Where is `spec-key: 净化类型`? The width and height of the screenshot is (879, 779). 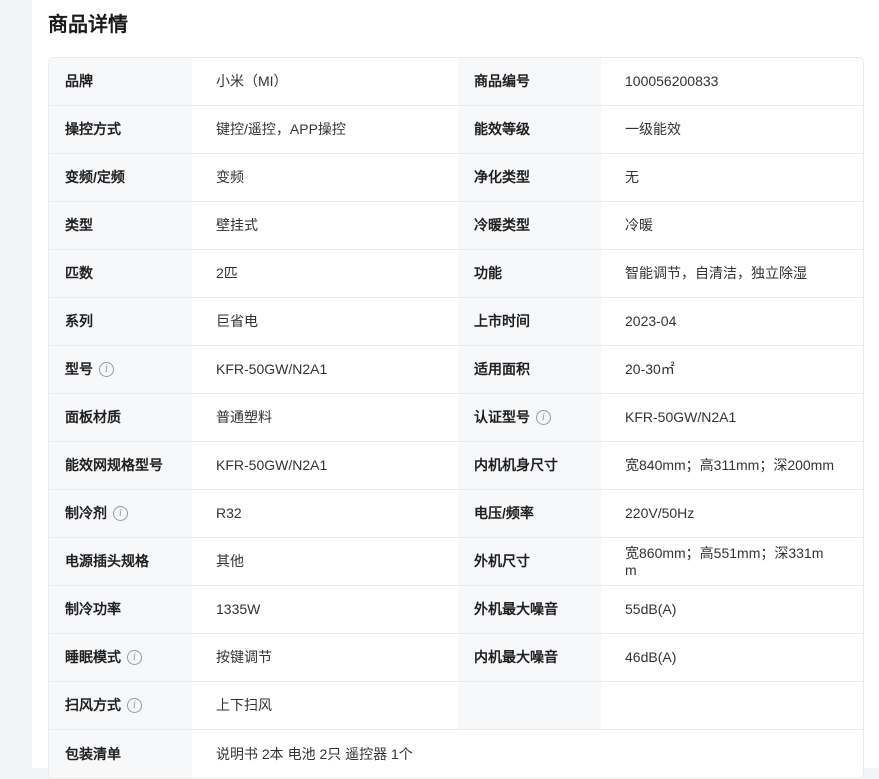
spec-key: 净化类型 is located at coordinates (529, 177).